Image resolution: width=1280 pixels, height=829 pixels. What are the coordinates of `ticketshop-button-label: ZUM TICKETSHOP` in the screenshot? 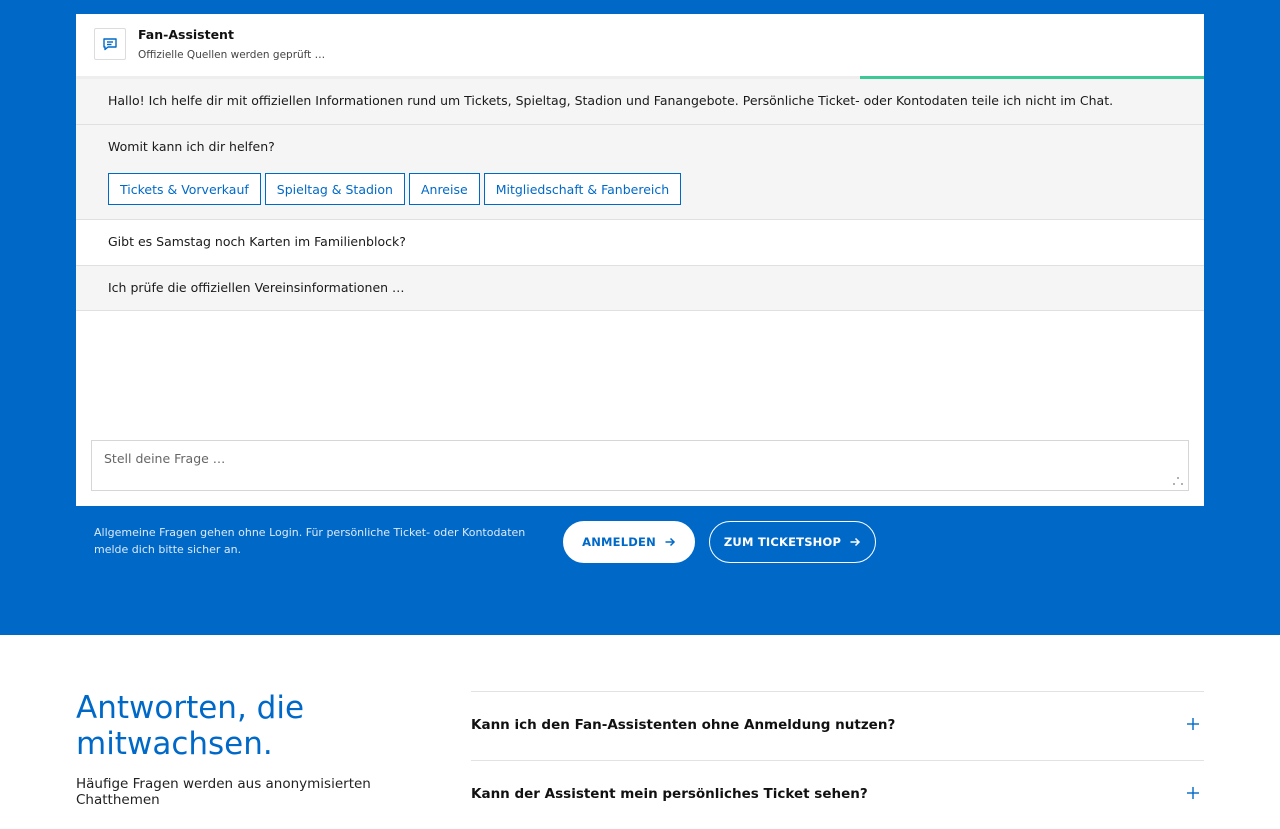 It's located at (782, 542).